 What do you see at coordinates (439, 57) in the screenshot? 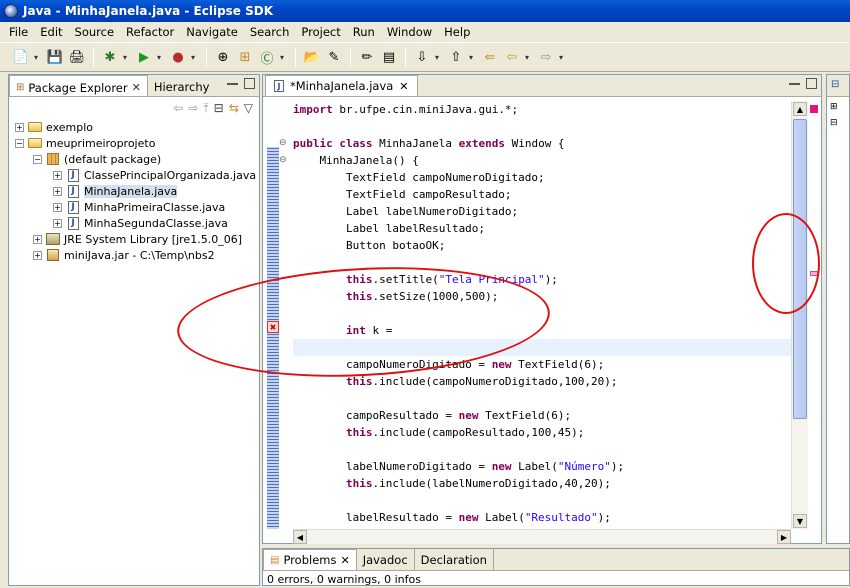
I see `next-annotation-dropdown-icon: ▾` at bounding box center [439, 57].